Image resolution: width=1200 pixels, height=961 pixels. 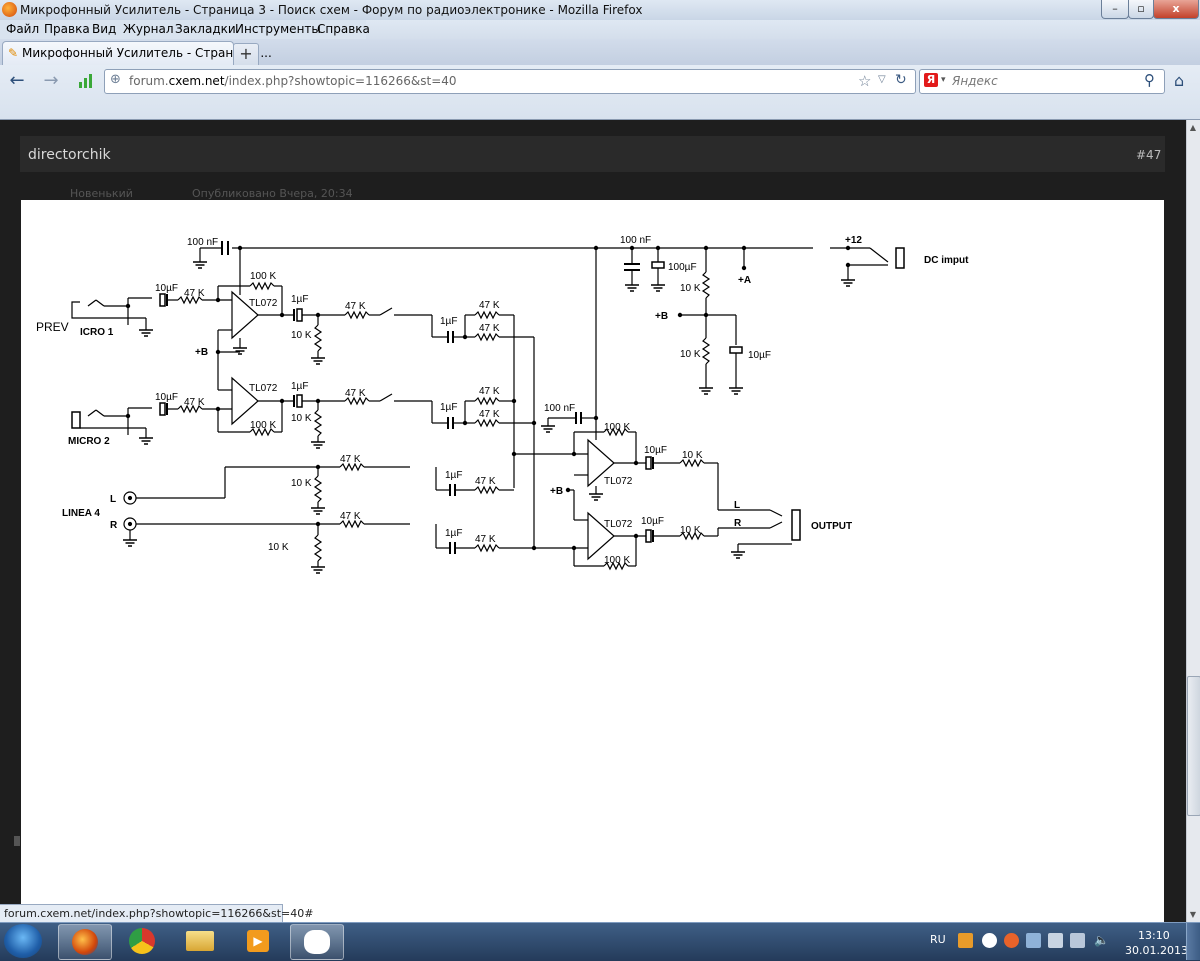 I want to click on start-button, so click(x=23, y=941).